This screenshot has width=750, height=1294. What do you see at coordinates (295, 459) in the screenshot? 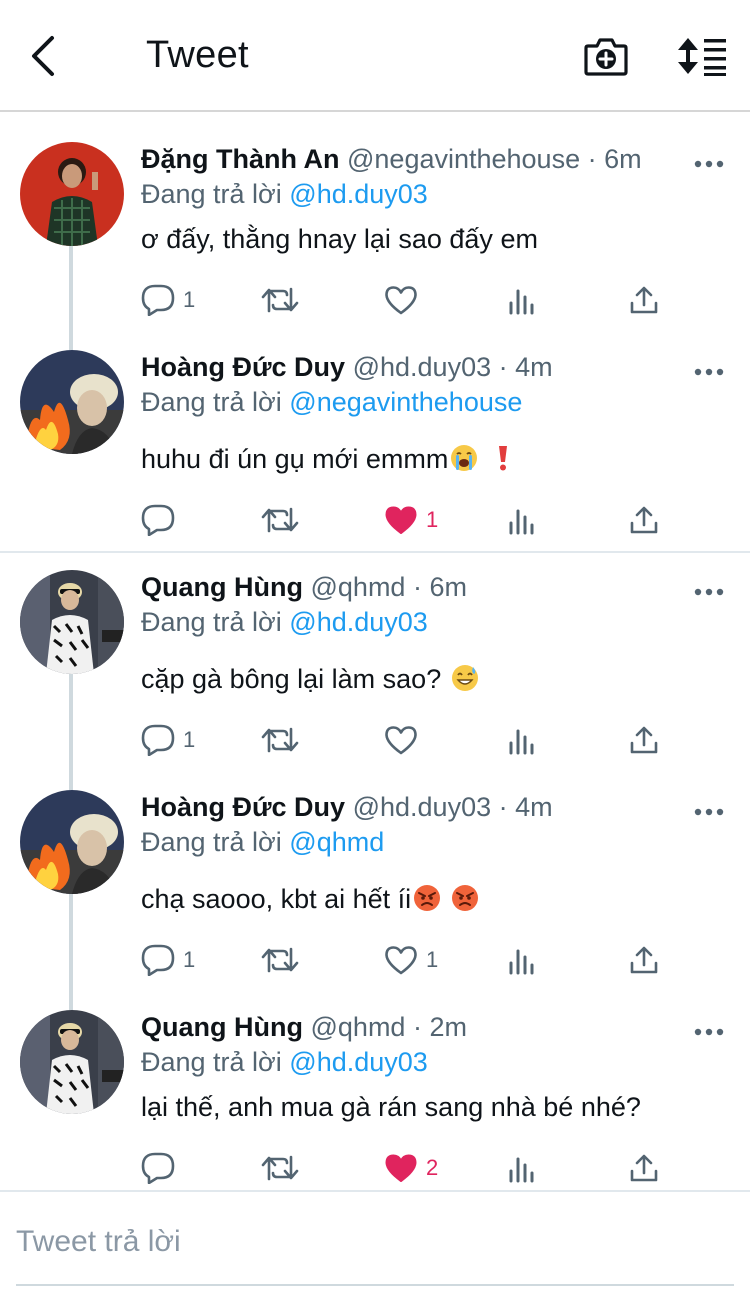
I see `tweet-text-body: huhu đi ún gụ mới emmm` at bounding box center [295, 459].